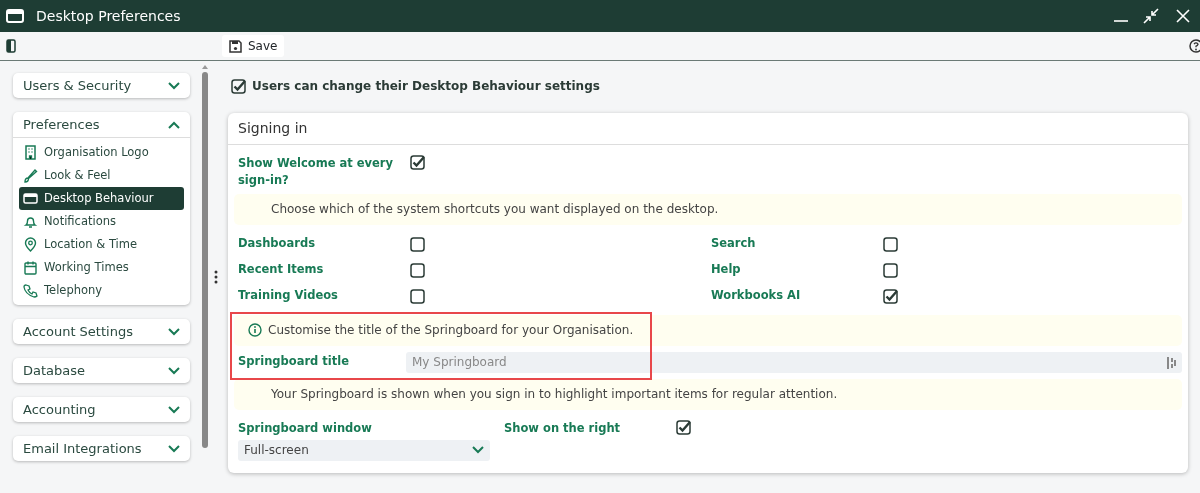 The width and height of the screenshot is (1200, 493). What do you see at coordinates (101, 290) in the screenshot?
I see `sidebar-item: Telephony` at bounding box center [101, 290].